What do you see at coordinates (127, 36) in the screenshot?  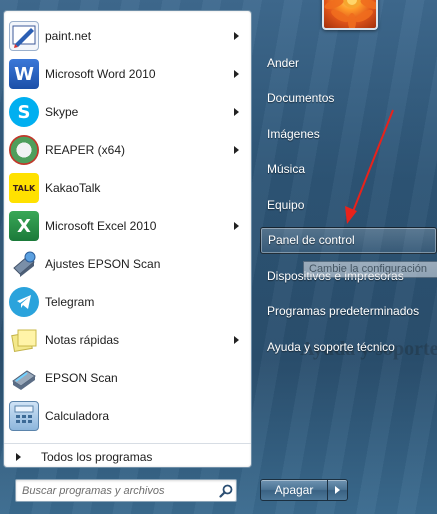 I see `program-paintnet: paint.net` at bounding box center [127, 36].